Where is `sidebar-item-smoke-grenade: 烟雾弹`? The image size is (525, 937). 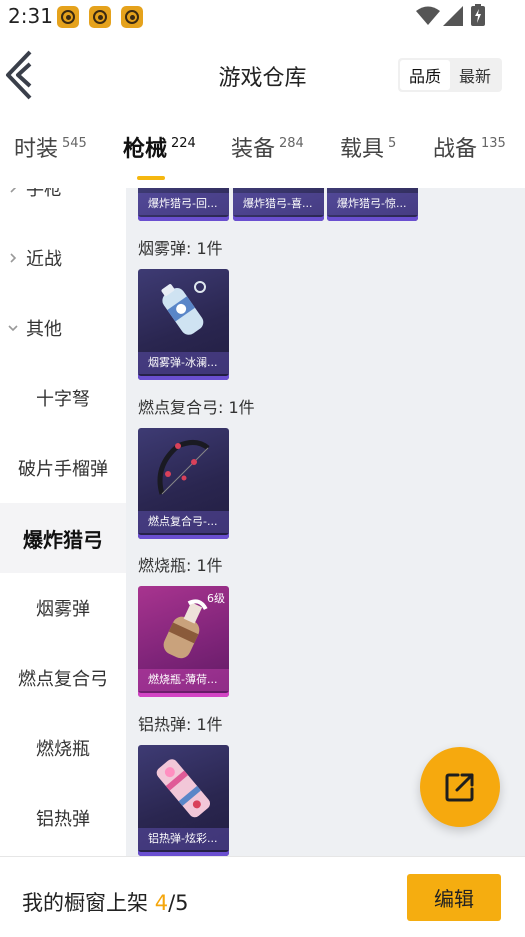
sidebar-item-smoke-grenade: 烟雾弹 is located at coordinates (63, 608).